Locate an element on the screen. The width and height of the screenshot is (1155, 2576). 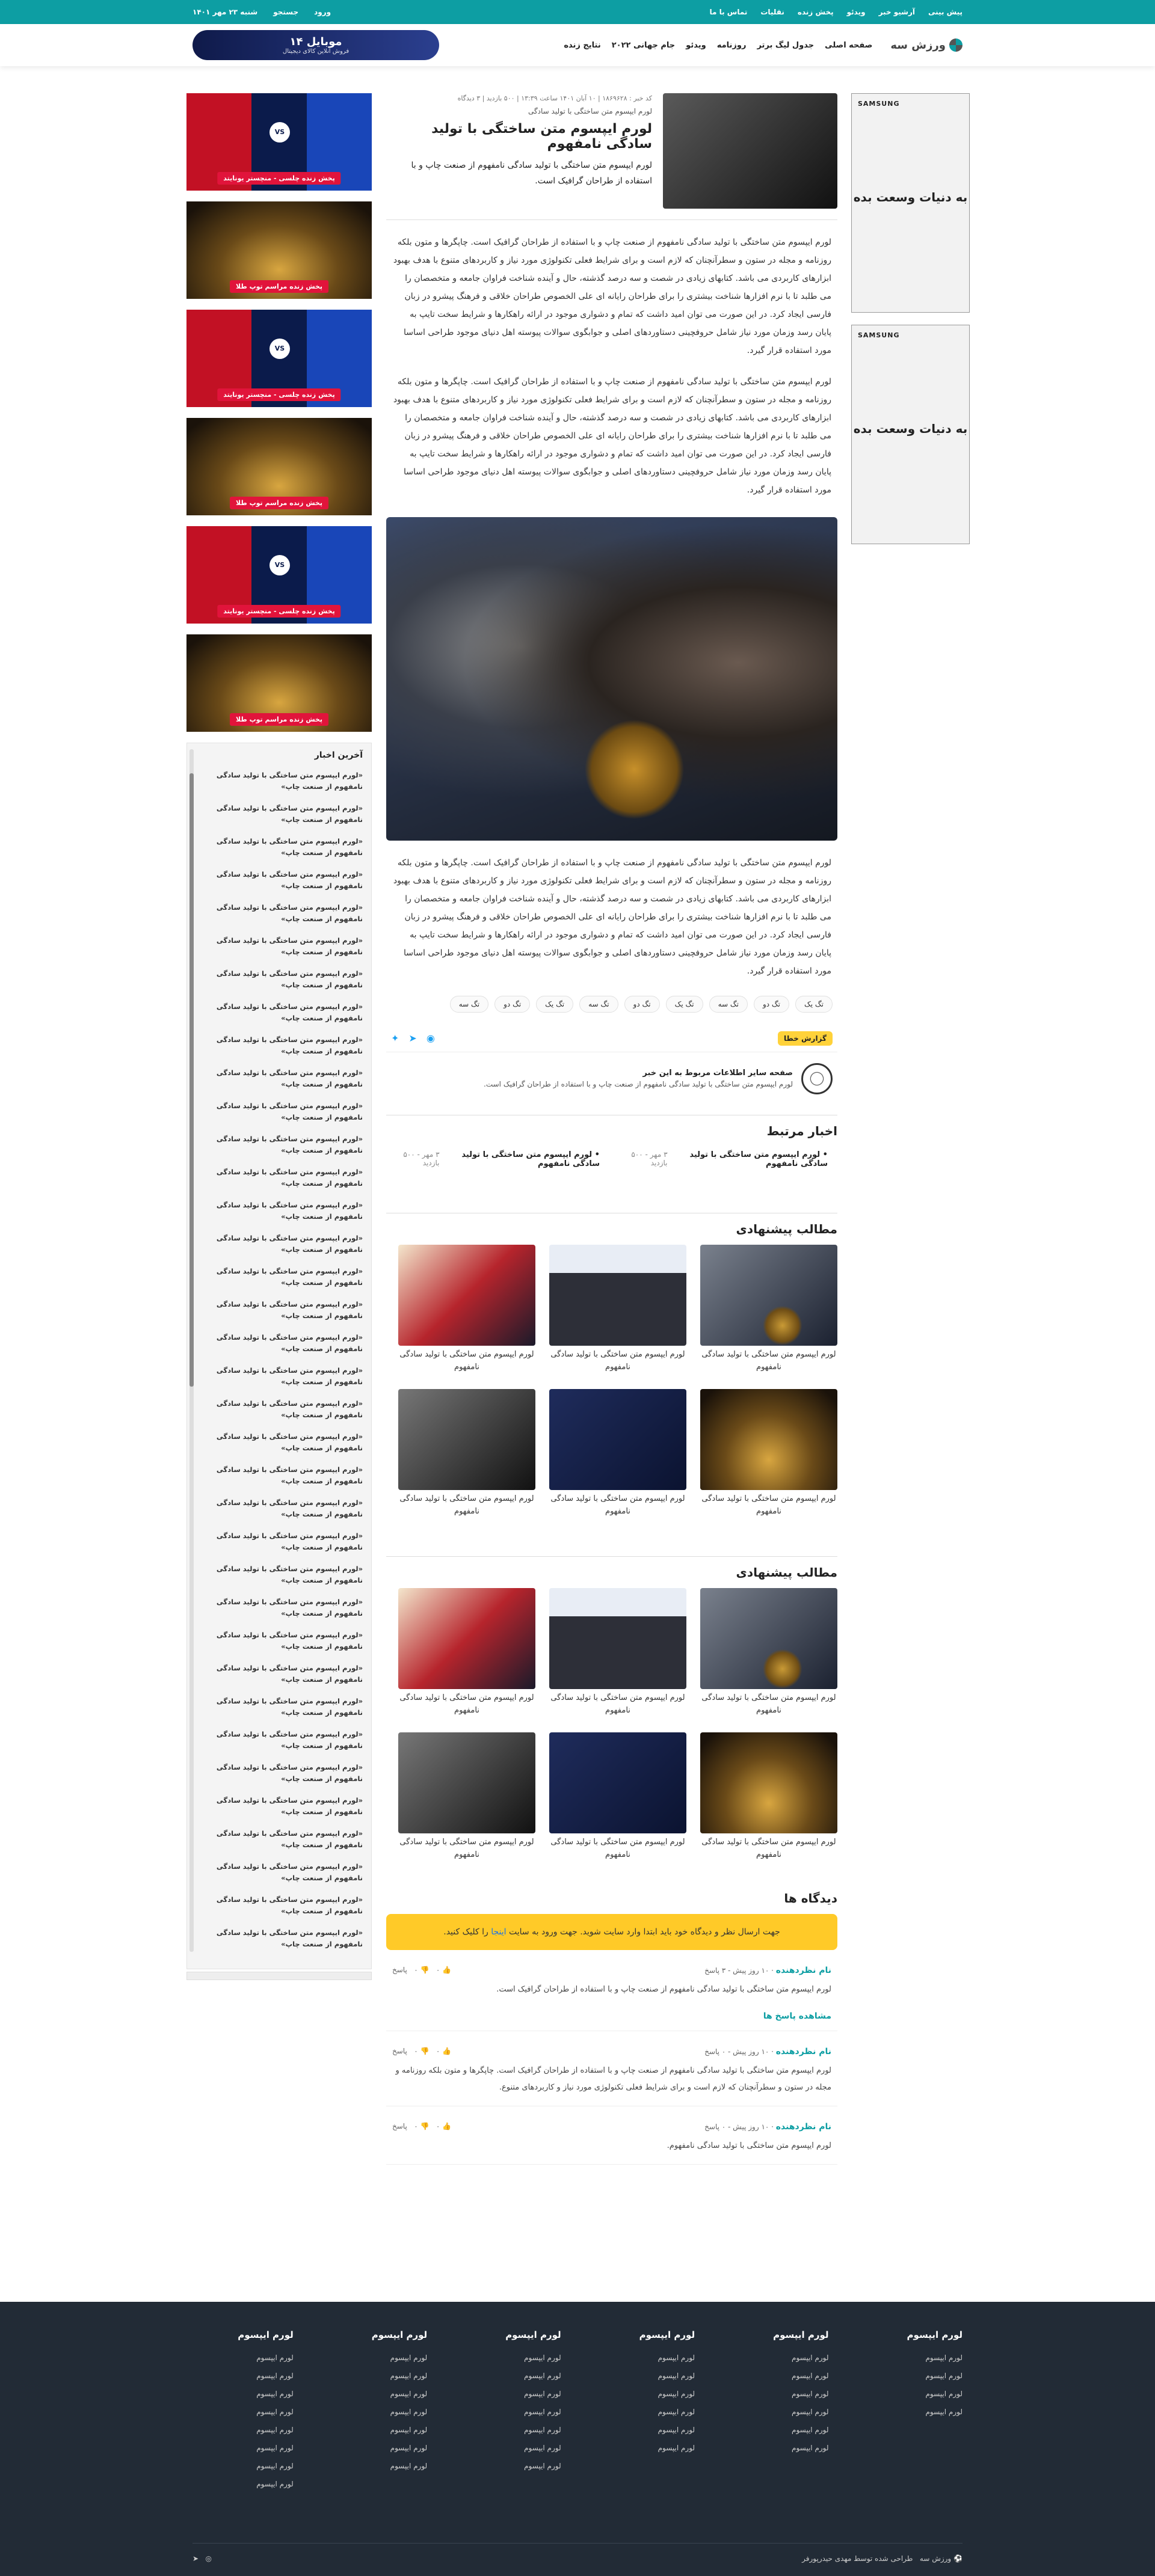
horizontal-scrollbar is located at coordinates (279, 1976).